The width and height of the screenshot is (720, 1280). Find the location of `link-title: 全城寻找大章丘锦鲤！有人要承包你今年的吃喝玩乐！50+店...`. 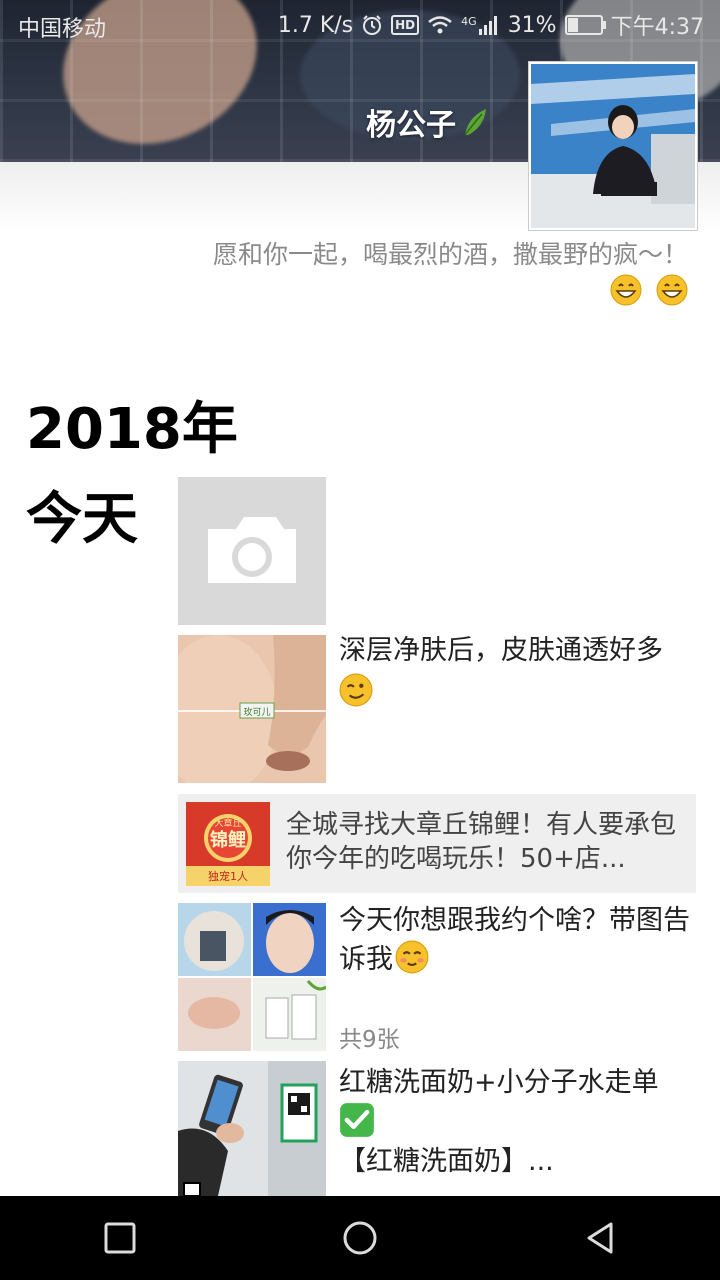

link-title: 全城寻找大章丘锦鲤！有人要承包你今年的吃喝玩乐！50+店... is located at coordinates (481, 842).